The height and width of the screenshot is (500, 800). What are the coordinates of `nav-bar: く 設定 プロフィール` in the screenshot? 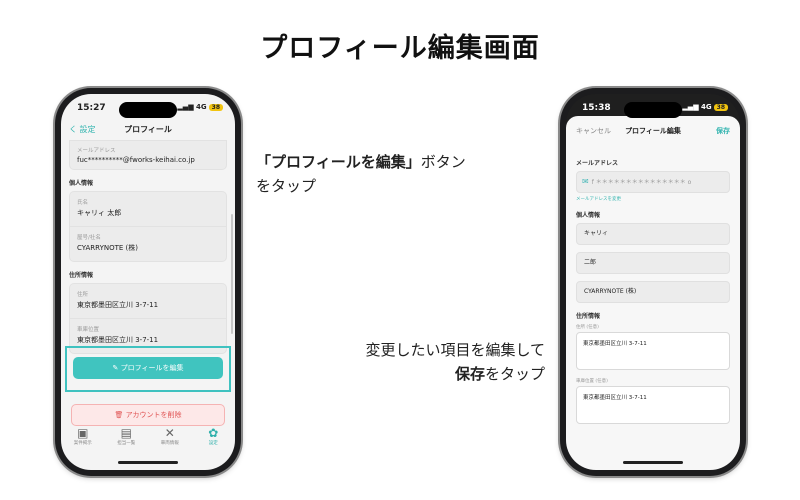 It's located at (148, 129).